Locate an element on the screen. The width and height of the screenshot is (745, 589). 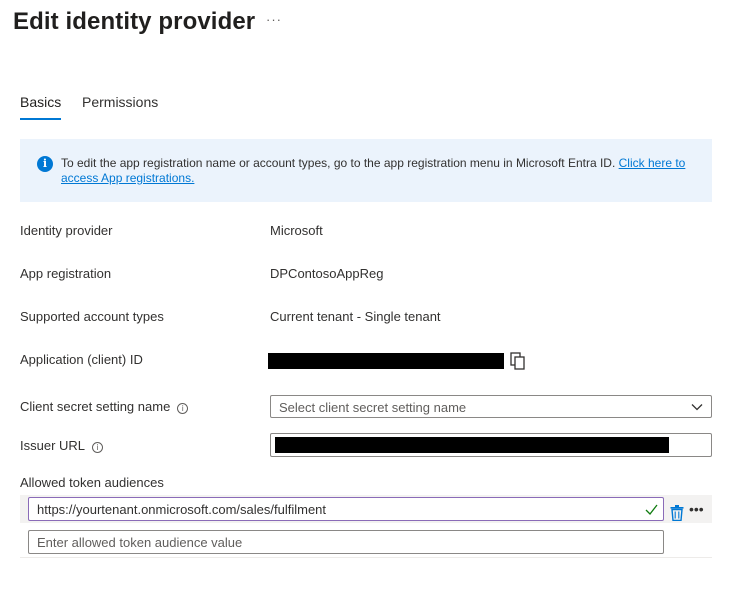
more-options-icon: ··· is located at coordinates (274, 19).